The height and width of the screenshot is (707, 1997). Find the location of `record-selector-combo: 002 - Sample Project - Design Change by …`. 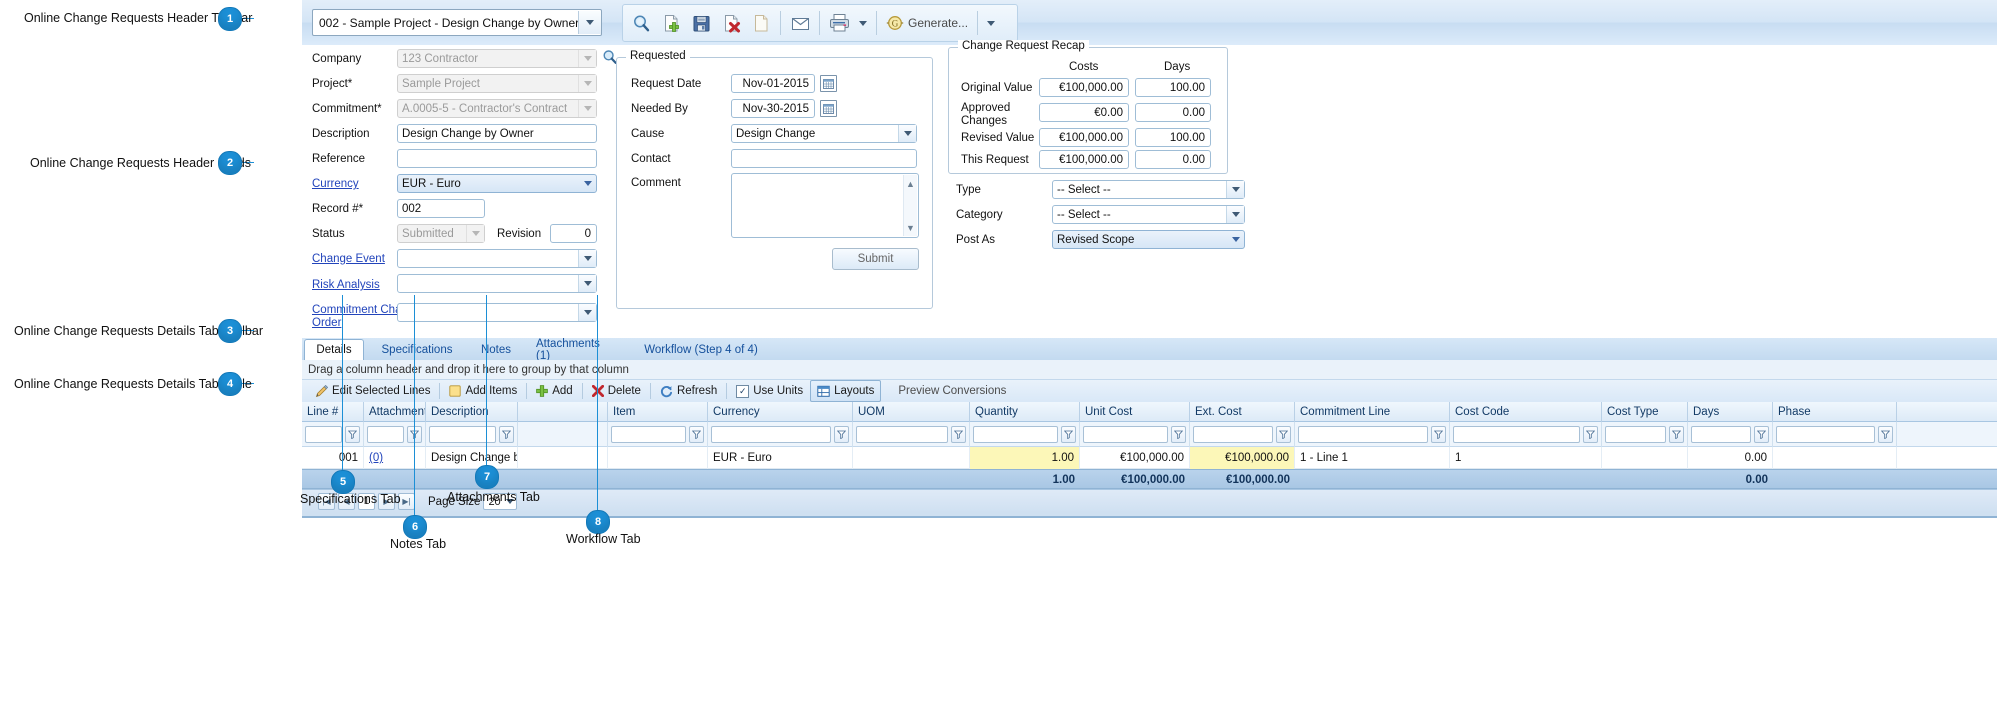

record-selector-combo: 002 - Sample Project - Design Change by … is located at coordinates (457, 22).